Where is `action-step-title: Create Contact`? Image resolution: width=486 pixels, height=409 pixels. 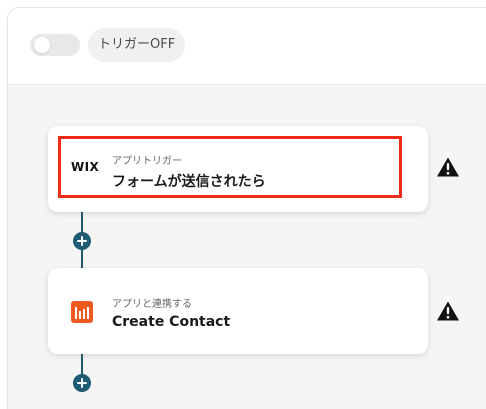 action-step-title: Create Contact is located at coordinates (171, 322).